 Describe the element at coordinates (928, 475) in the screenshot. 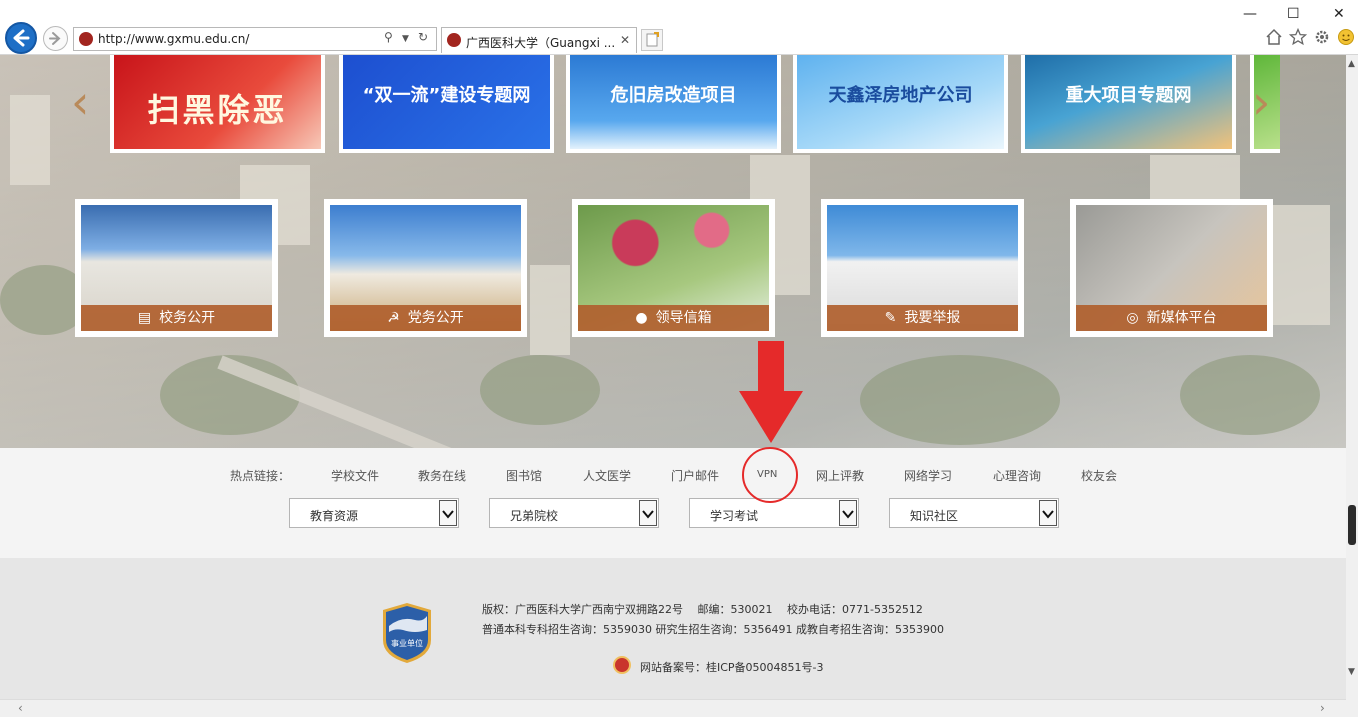

I see `link-wangluo-xuexi: 网络学习` at that location.